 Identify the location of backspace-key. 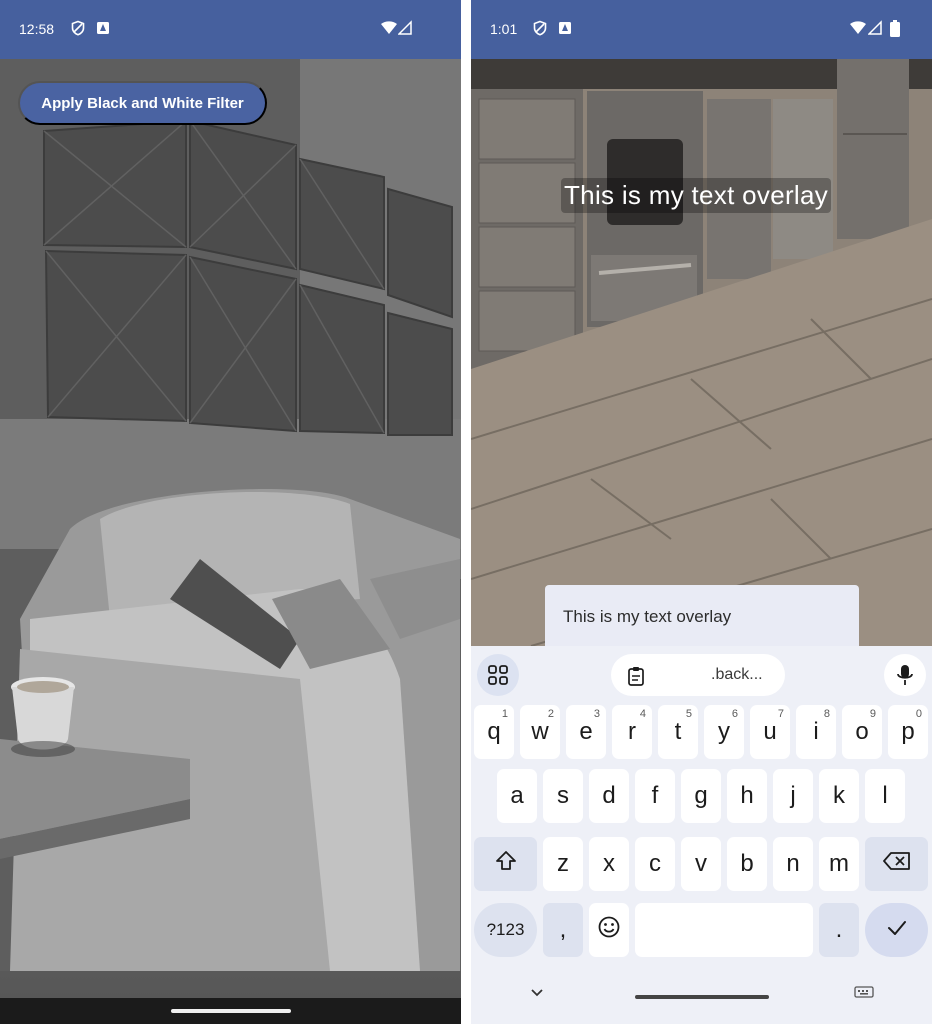
(896, 864).